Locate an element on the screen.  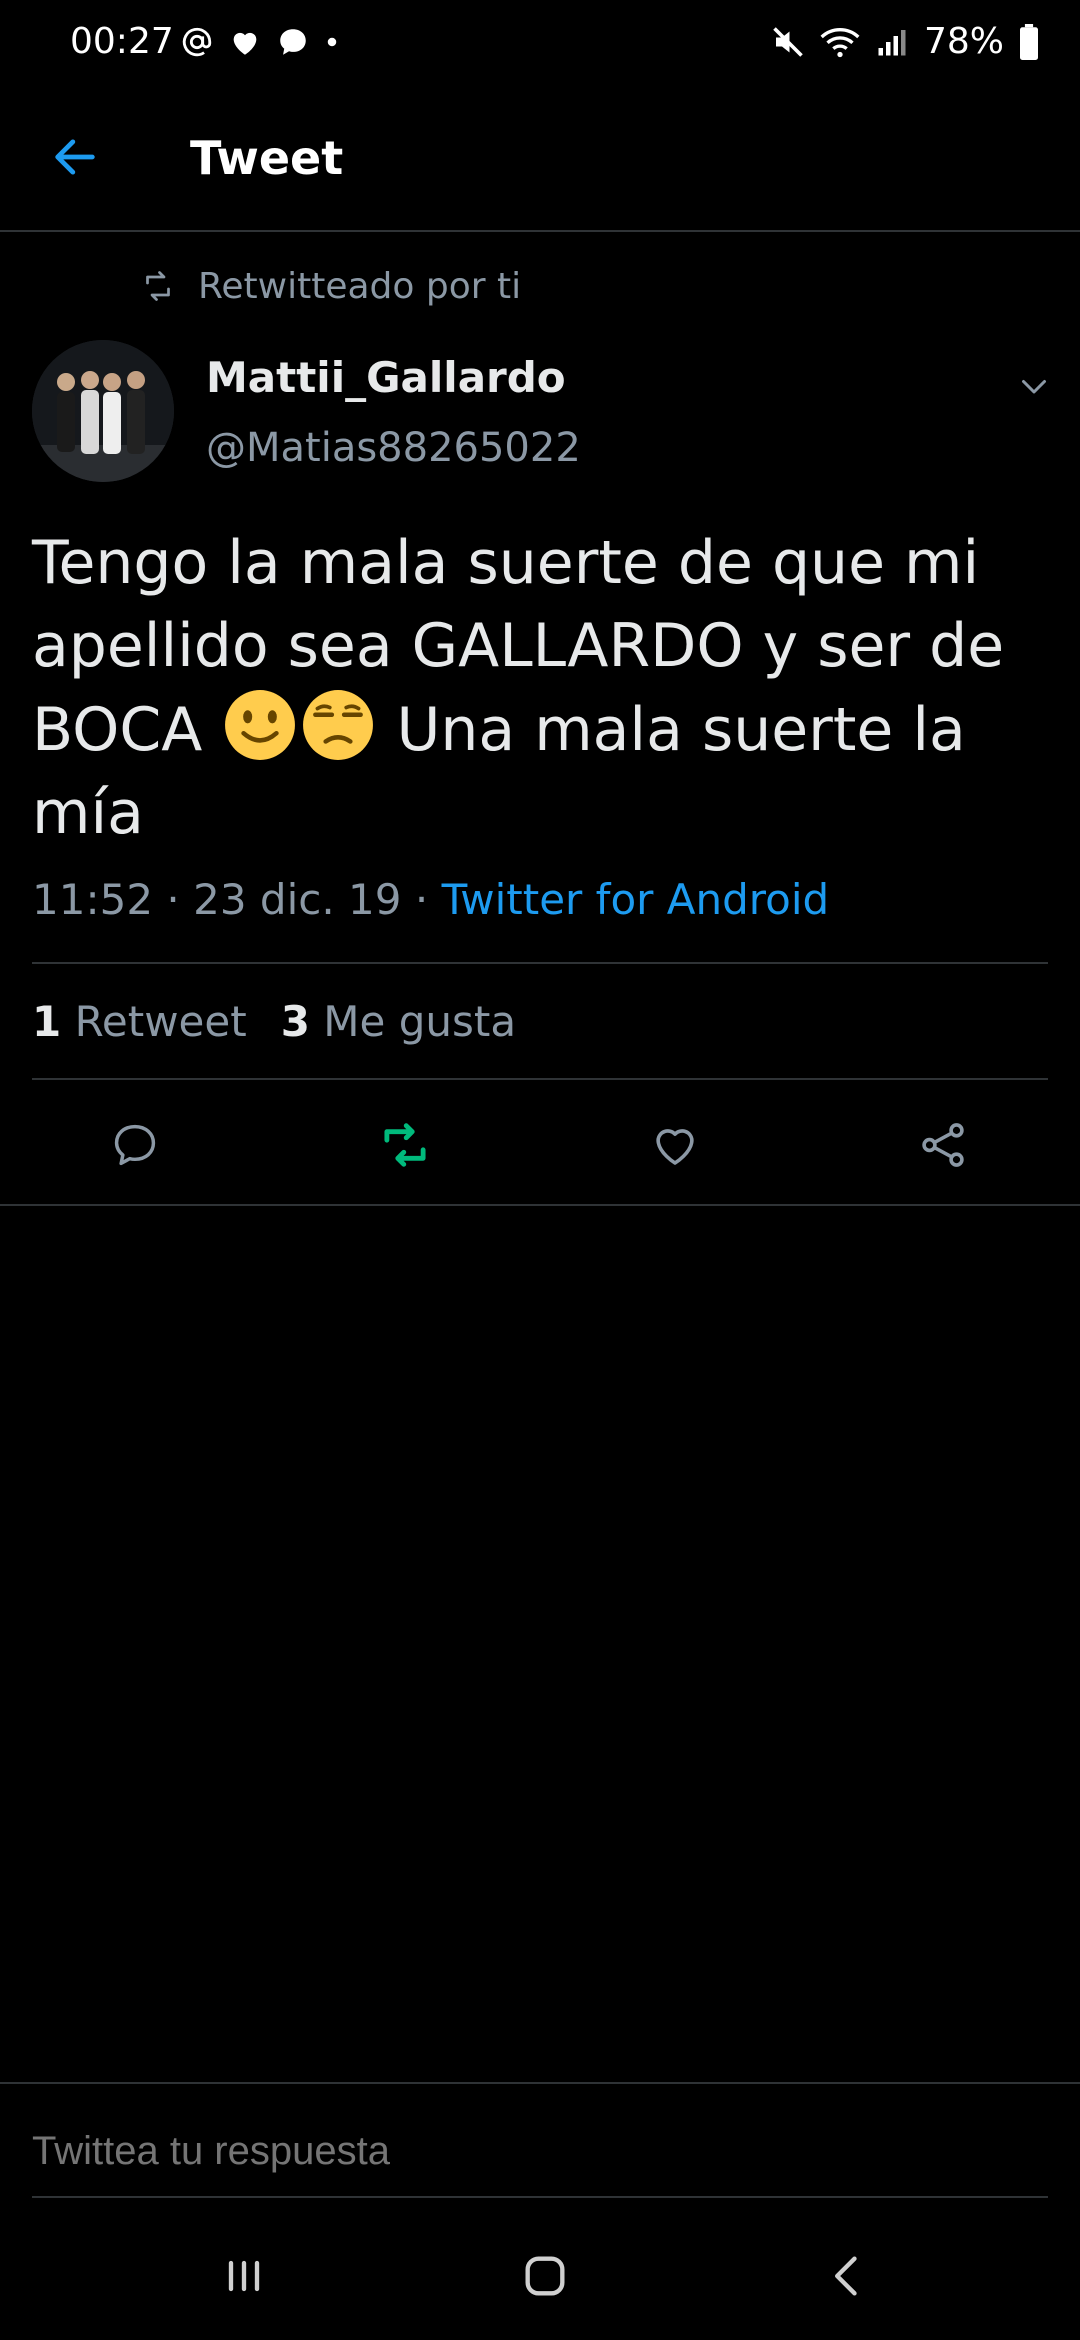
battery-level: 78% is located at coordinates (963, 41).